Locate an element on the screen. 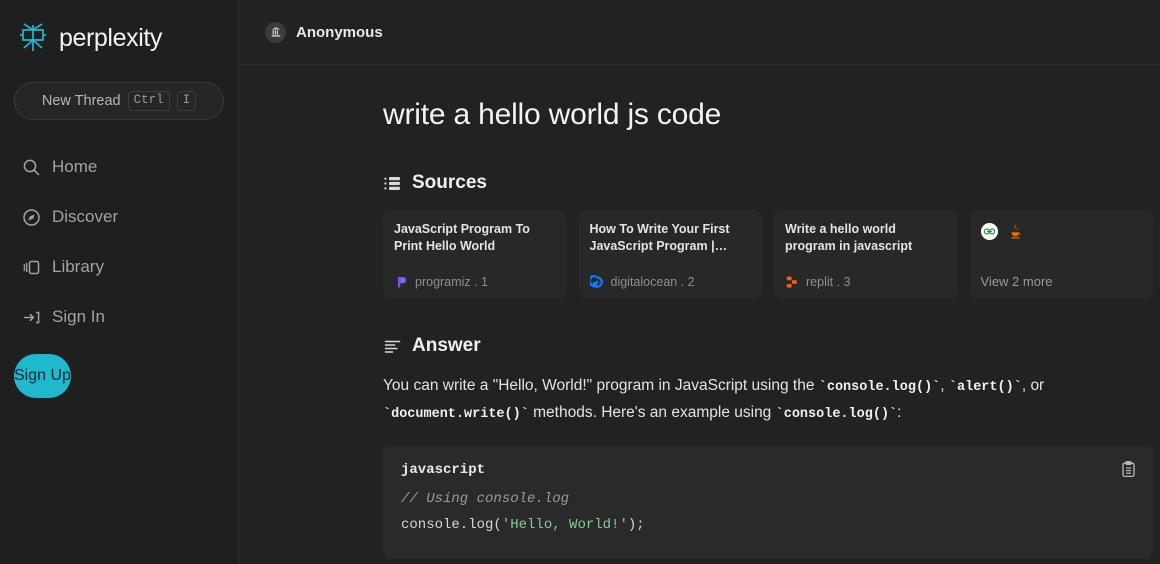  answer-text-5: : is located at coordinates (899, 412).